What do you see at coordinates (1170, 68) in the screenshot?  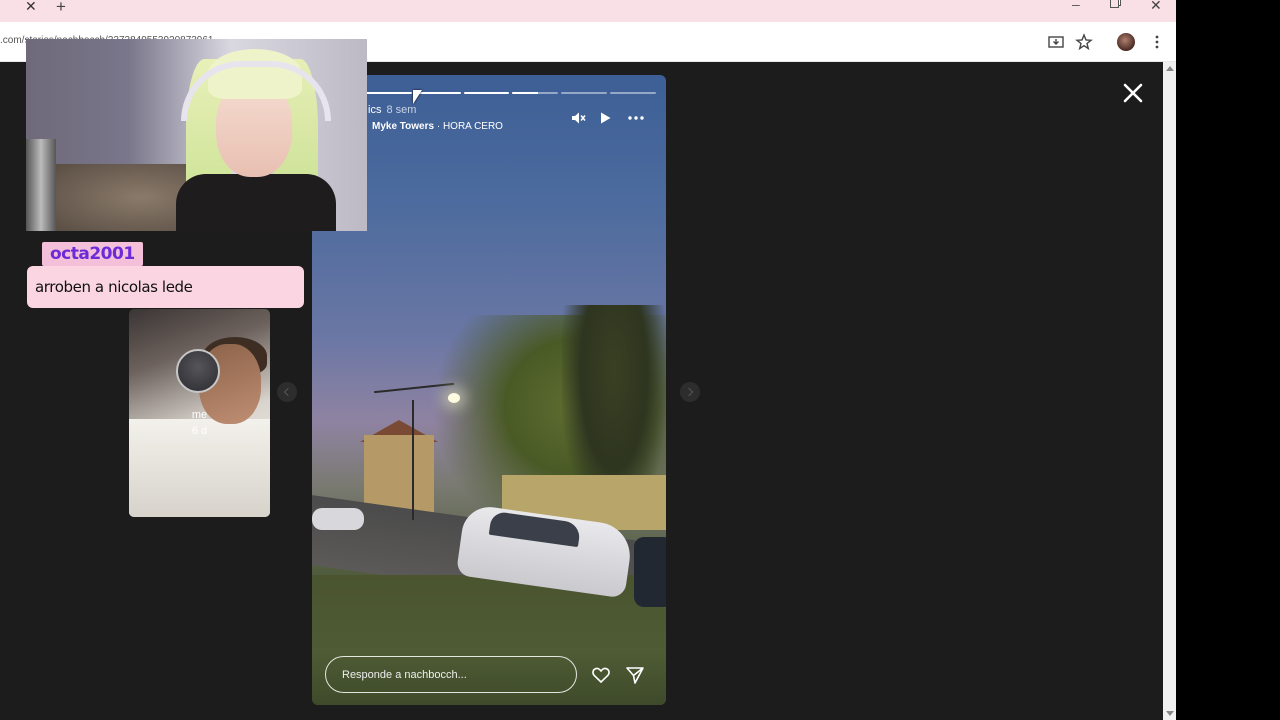 I see `scroll-up-icon` at bounding box center [1170, 68].